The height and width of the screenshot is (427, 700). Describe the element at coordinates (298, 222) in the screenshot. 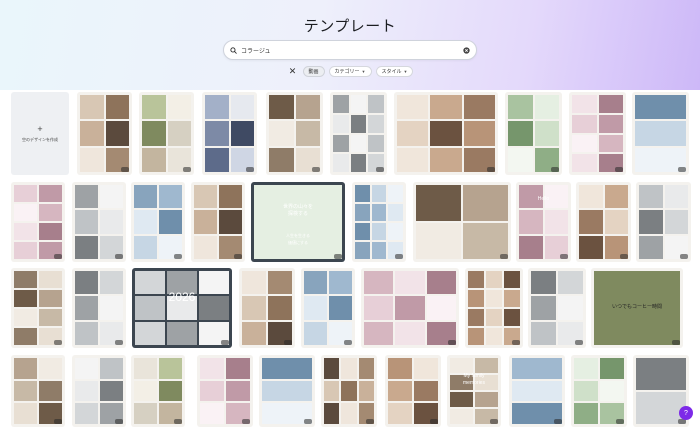

I see `template-thumbnail: 世界の山々を 探検する 人生を生きる 価値にする` at that location.